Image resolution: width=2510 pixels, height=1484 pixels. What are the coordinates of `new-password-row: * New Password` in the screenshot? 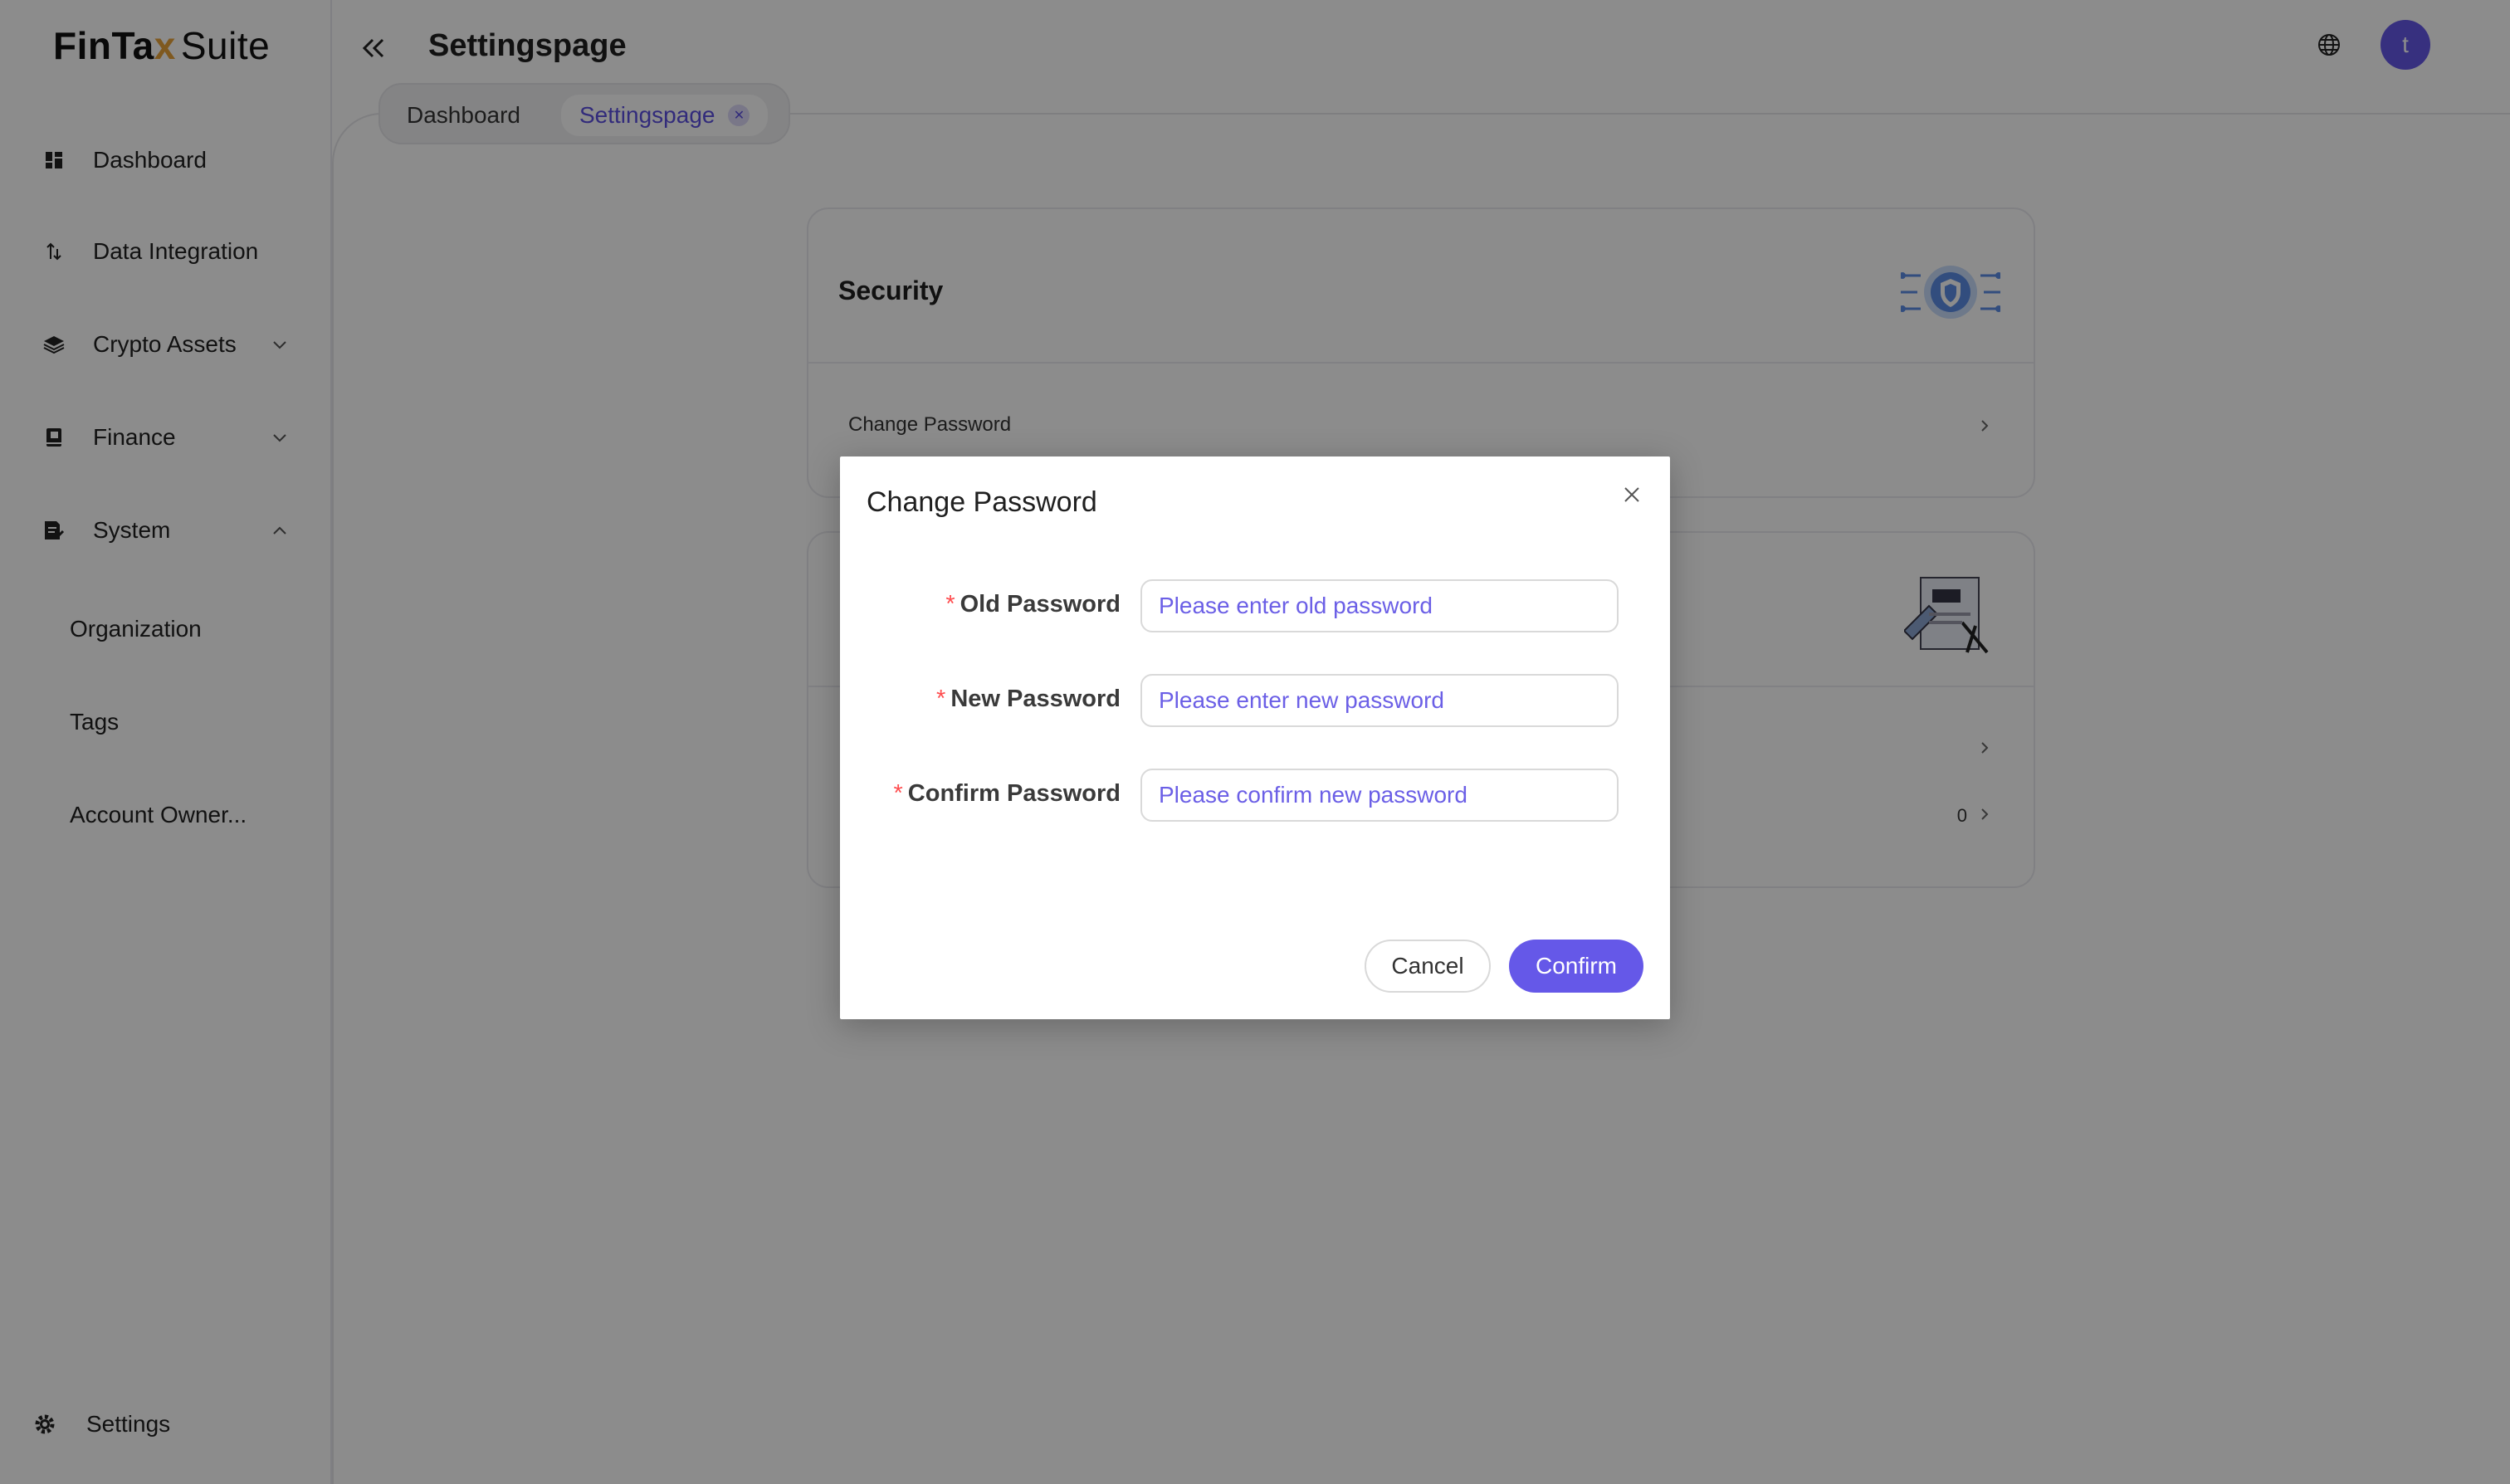 It's located at (1255, 700).